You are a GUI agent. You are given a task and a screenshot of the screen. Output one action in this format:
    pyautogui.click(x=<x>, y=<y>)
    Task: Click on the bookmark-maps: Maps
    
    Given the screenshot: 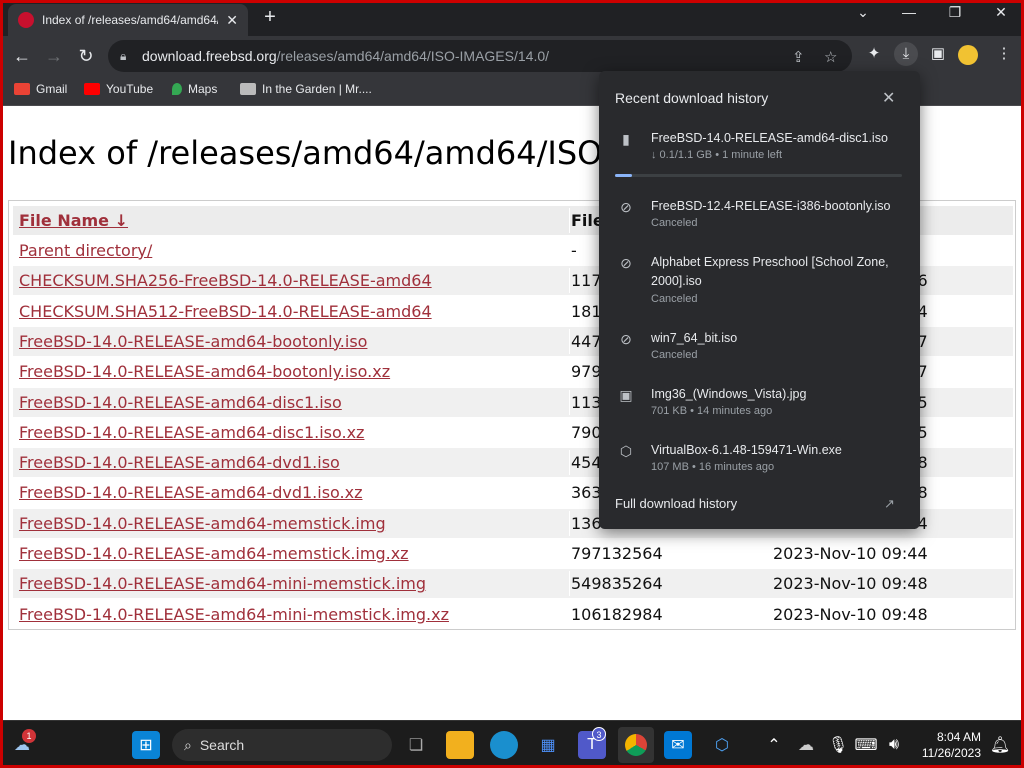 What is the action you would take?
    pyautogui.click(x=194, y=89)
    